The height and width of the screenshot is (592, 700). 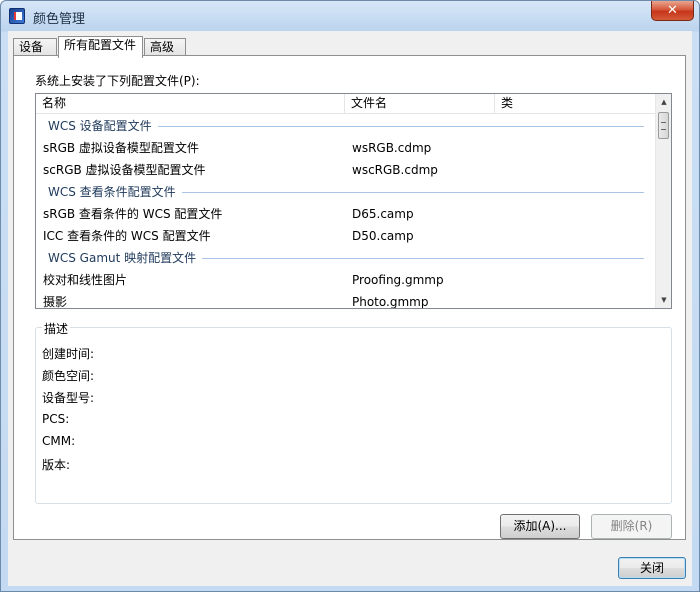 I want to click on version-label: 版本:, so click(x=56, y=465).